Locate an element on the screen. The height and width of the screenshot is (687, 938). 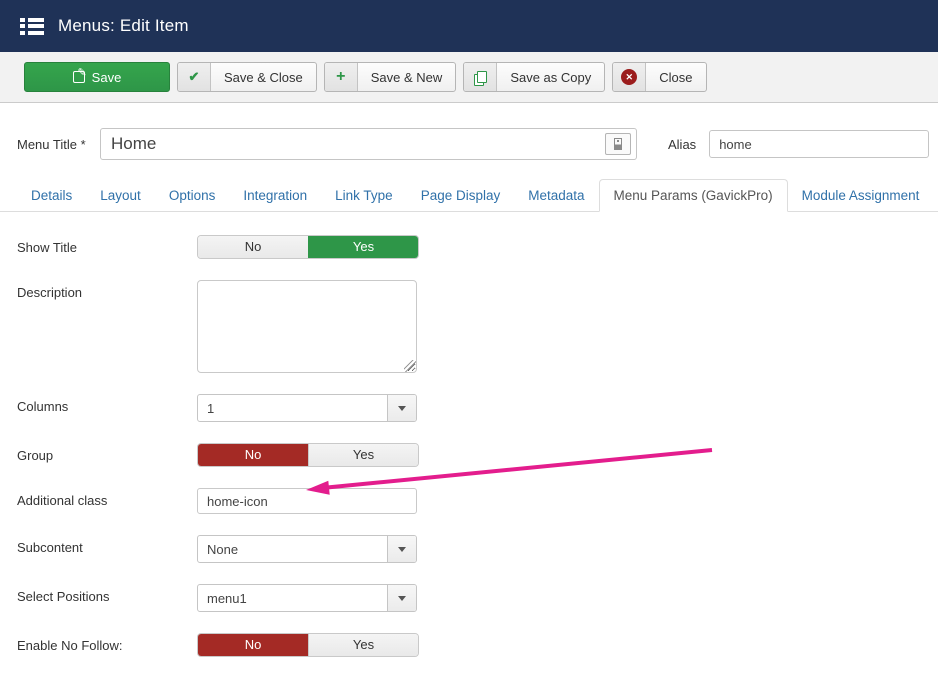
alias-label: Alias is located at coordinates (682, 144).